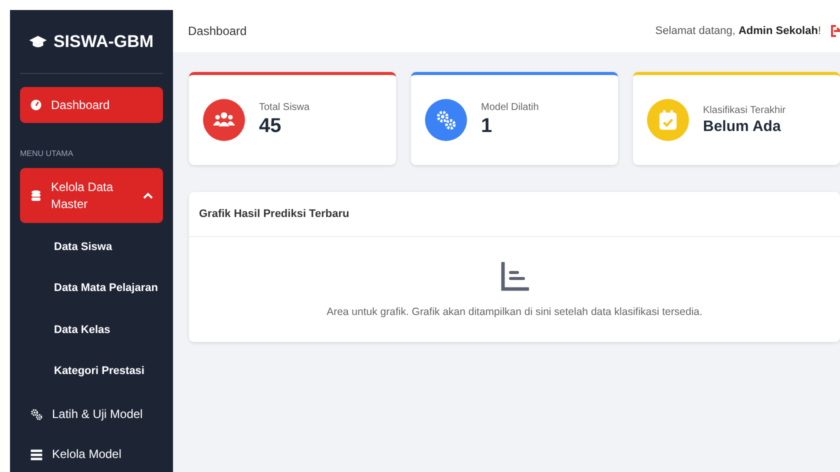  What do you see at coordinates (514, 277) in the screenshot?
I see `bar-chart-icon` at bounding box center [514, 277].